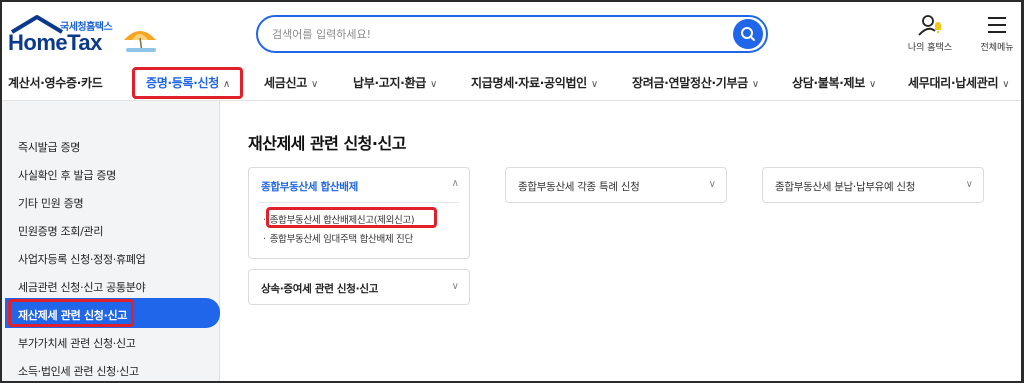 The image size is (1024, 383). Describe the element at coordinates (929, 25) in the screenshot. I see `user-bell-icon` at that location.